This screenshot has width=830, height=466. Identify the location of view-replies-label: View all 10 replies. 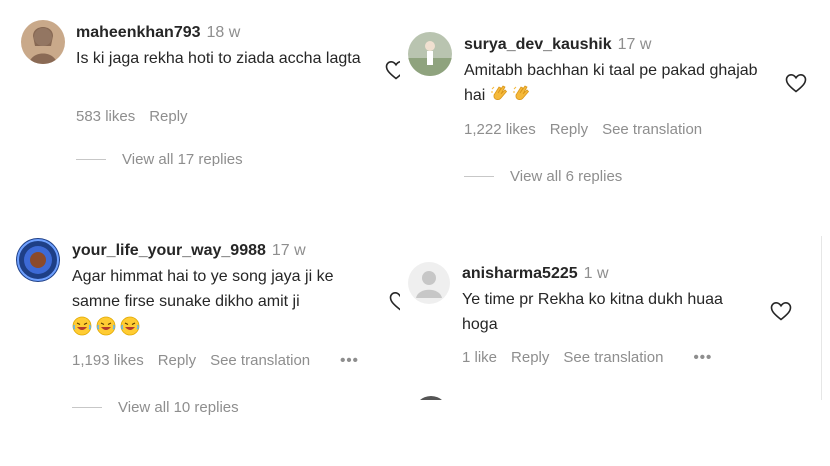
(178, 407).